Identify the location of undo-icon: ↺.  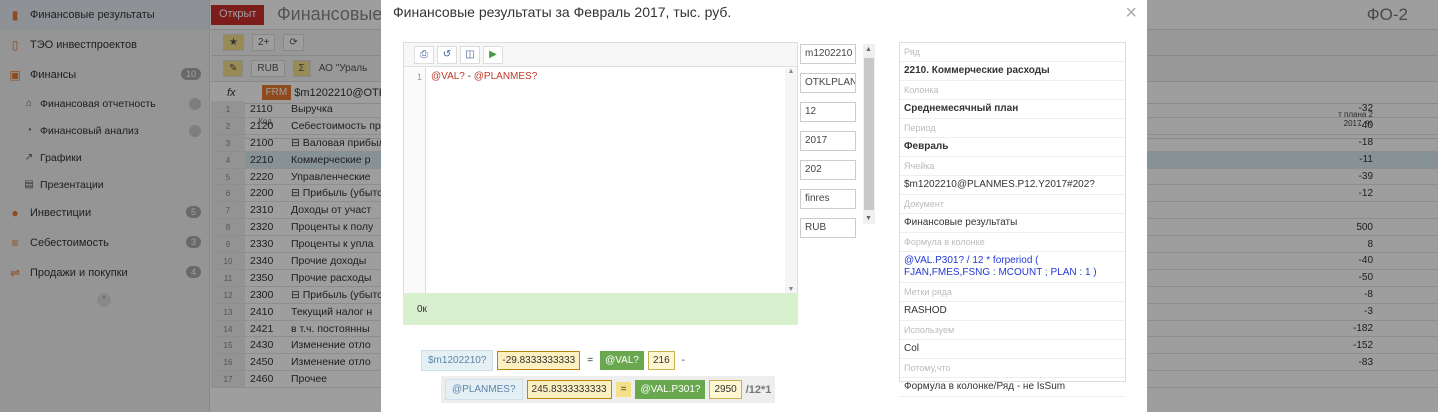
(447, 54).